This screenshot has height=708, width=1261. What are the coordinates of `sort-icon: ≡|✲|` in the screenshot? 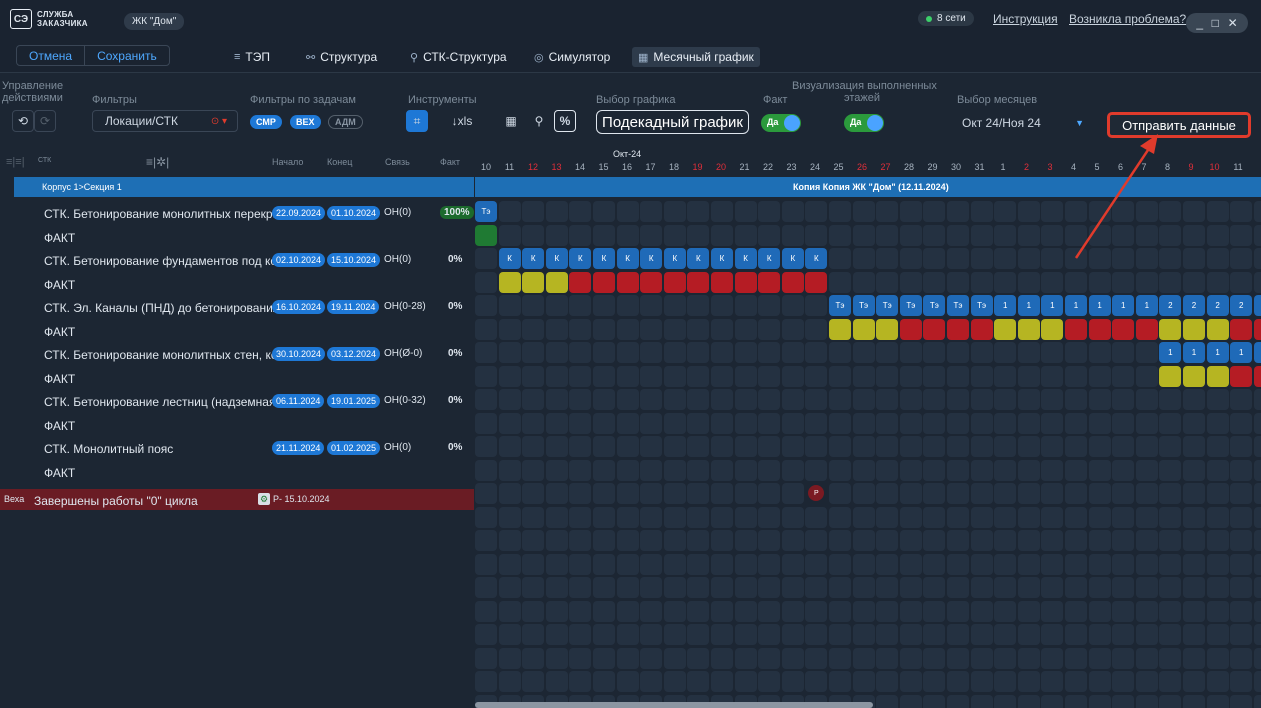 It's located at (157, 162).